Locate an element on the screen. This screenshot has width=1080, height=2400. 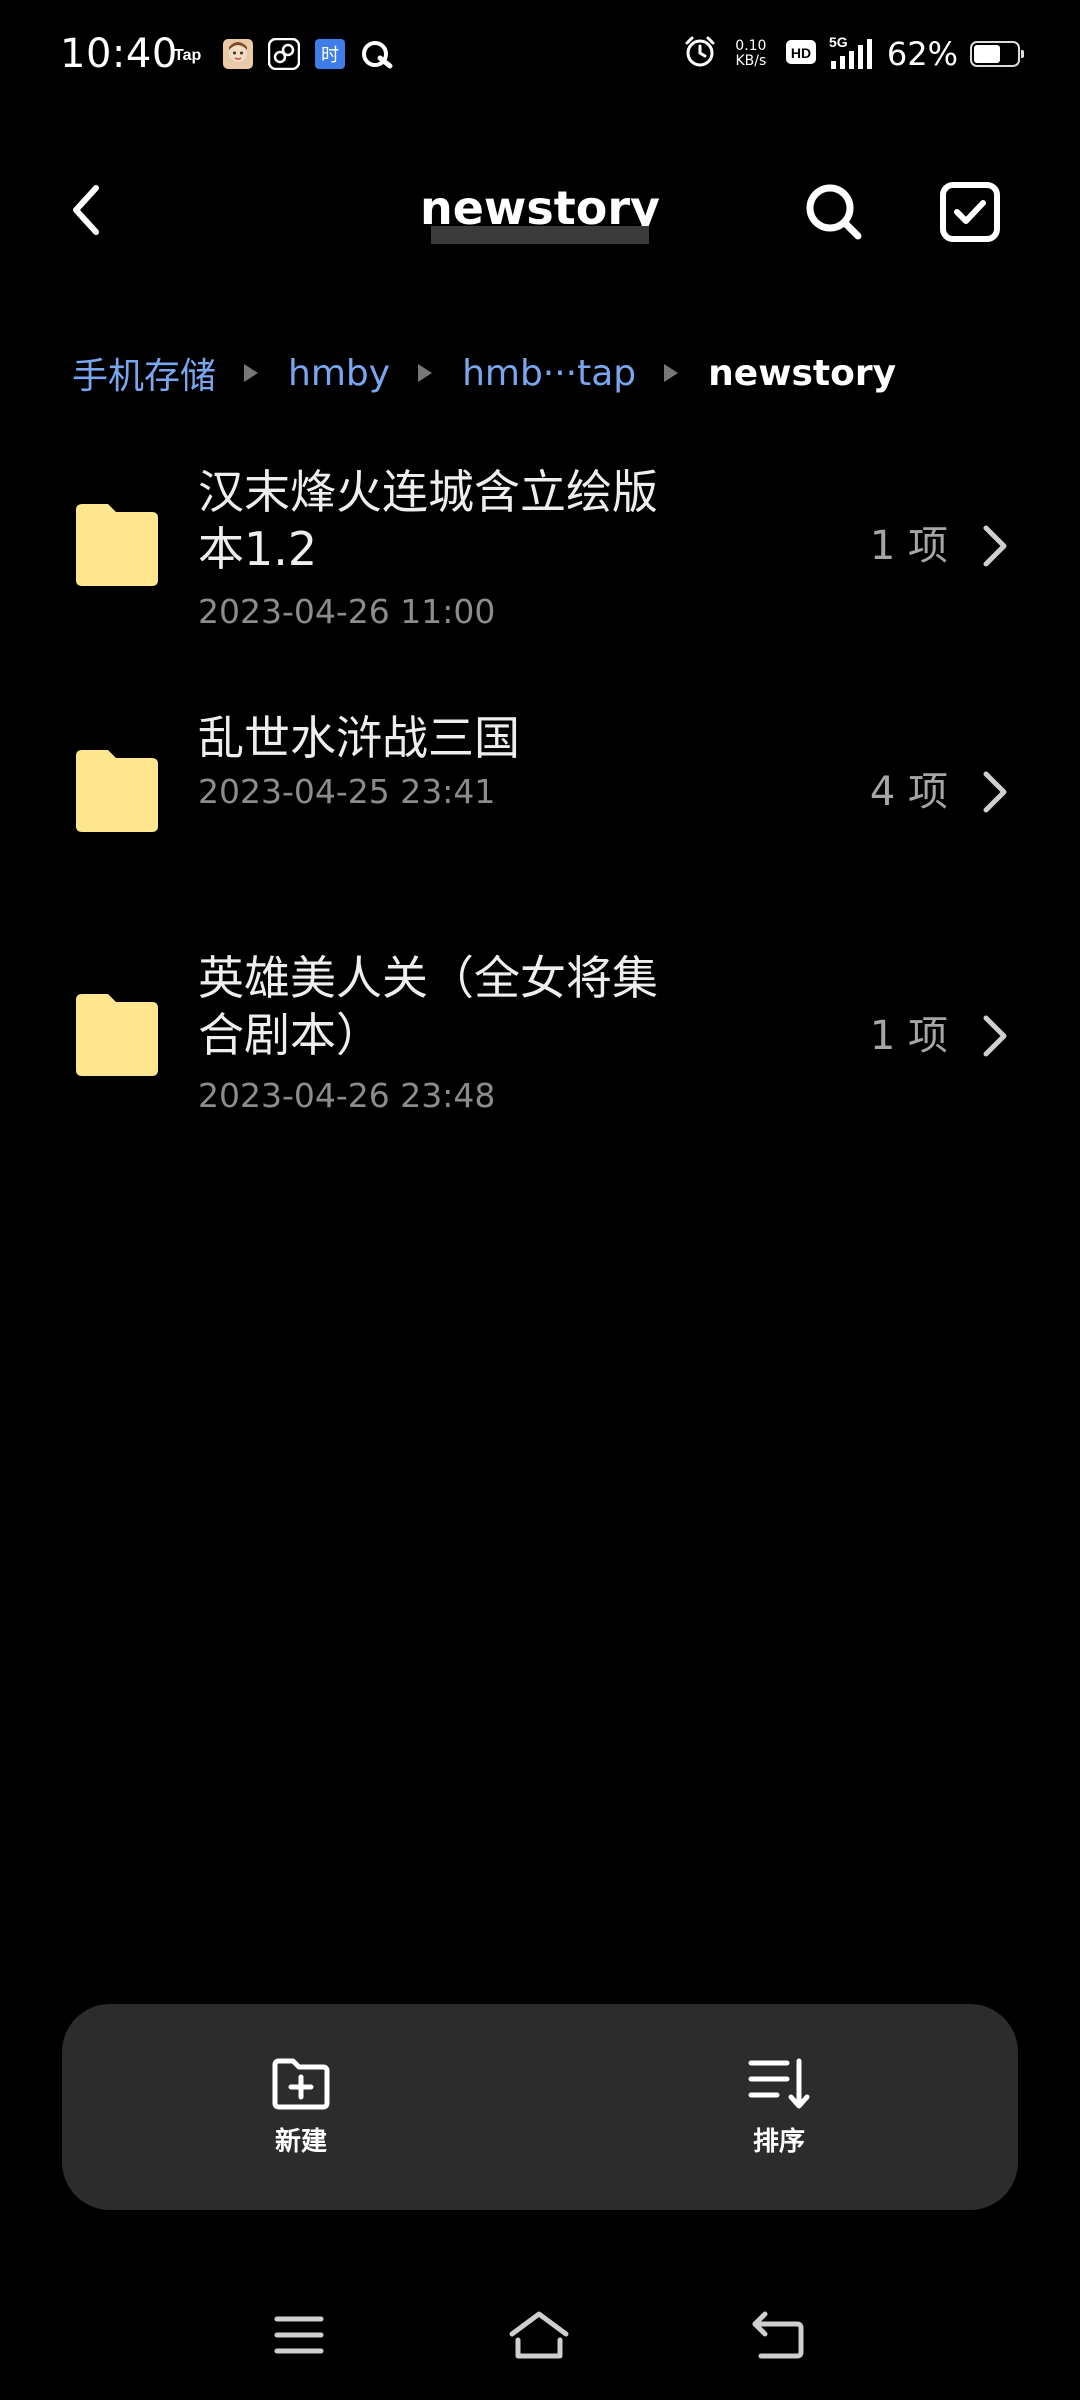
folder-item: 英雄美人关（全女将集 合剧本） 2023-04-26 23:48 1 项 is located at coordinates (540, 1055).